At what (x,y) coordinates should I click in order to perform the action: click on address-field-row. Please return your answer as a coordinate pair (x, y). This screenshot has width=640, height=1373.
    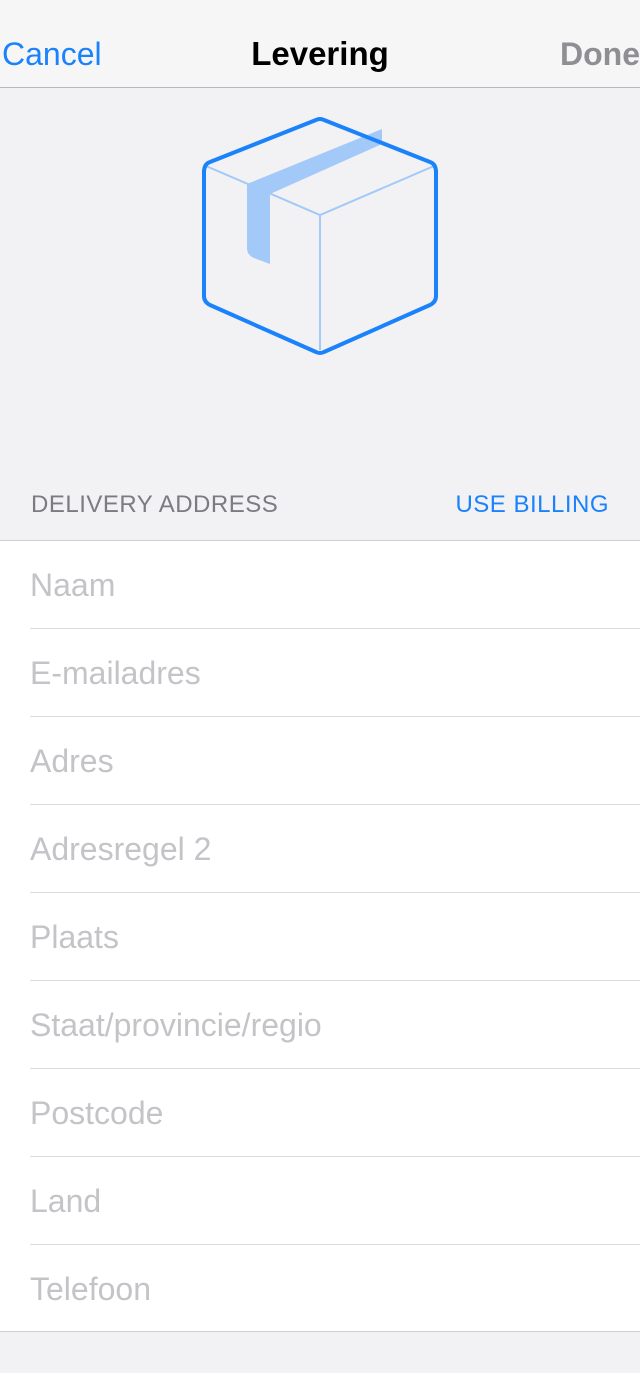
    Looking at the image, I should click on (335, 761).